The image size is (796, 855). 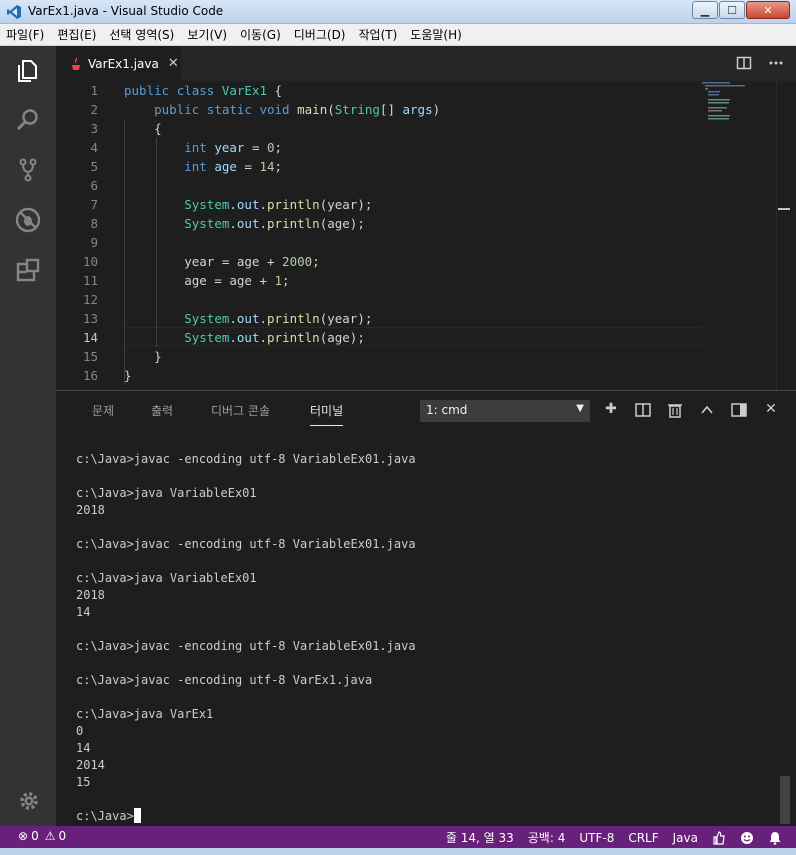 I want to click on editor-tab-bar: VarEx1.java ✕, so click(x=426, y=63).